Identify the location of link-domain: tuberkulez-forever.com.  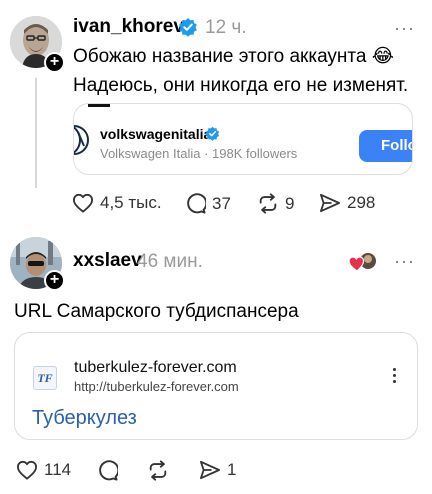
(155, 367).